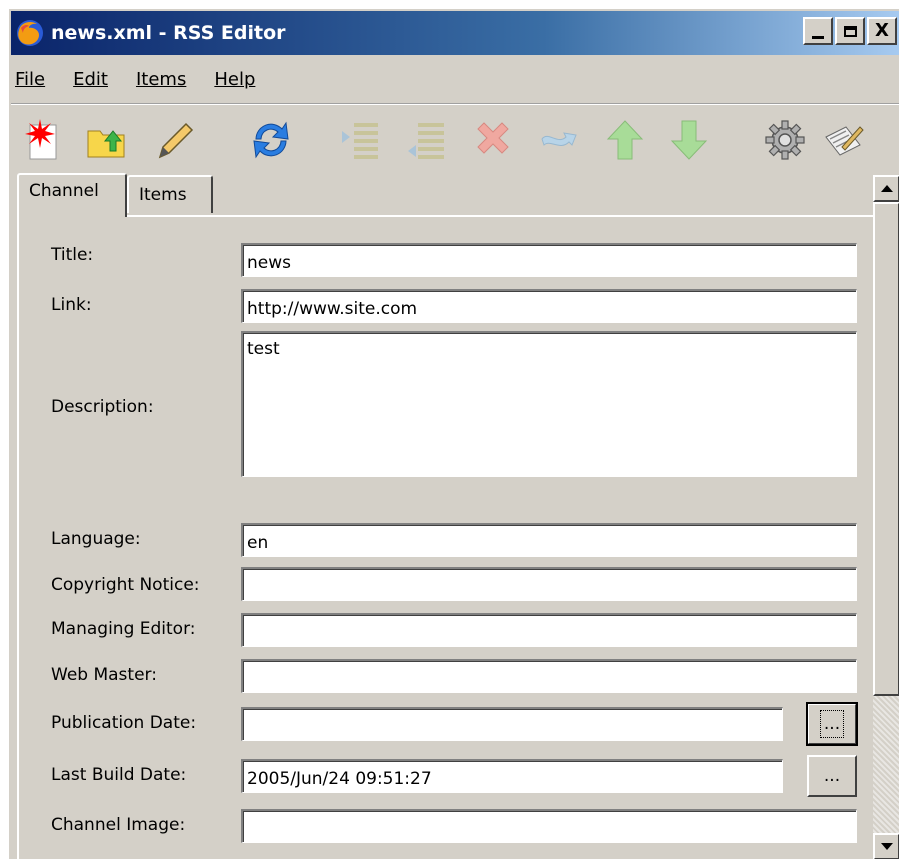  Describe the element at coordinates (118, 825) in the screenshot. I see `channel-image-label: Channel Image:` at that location.